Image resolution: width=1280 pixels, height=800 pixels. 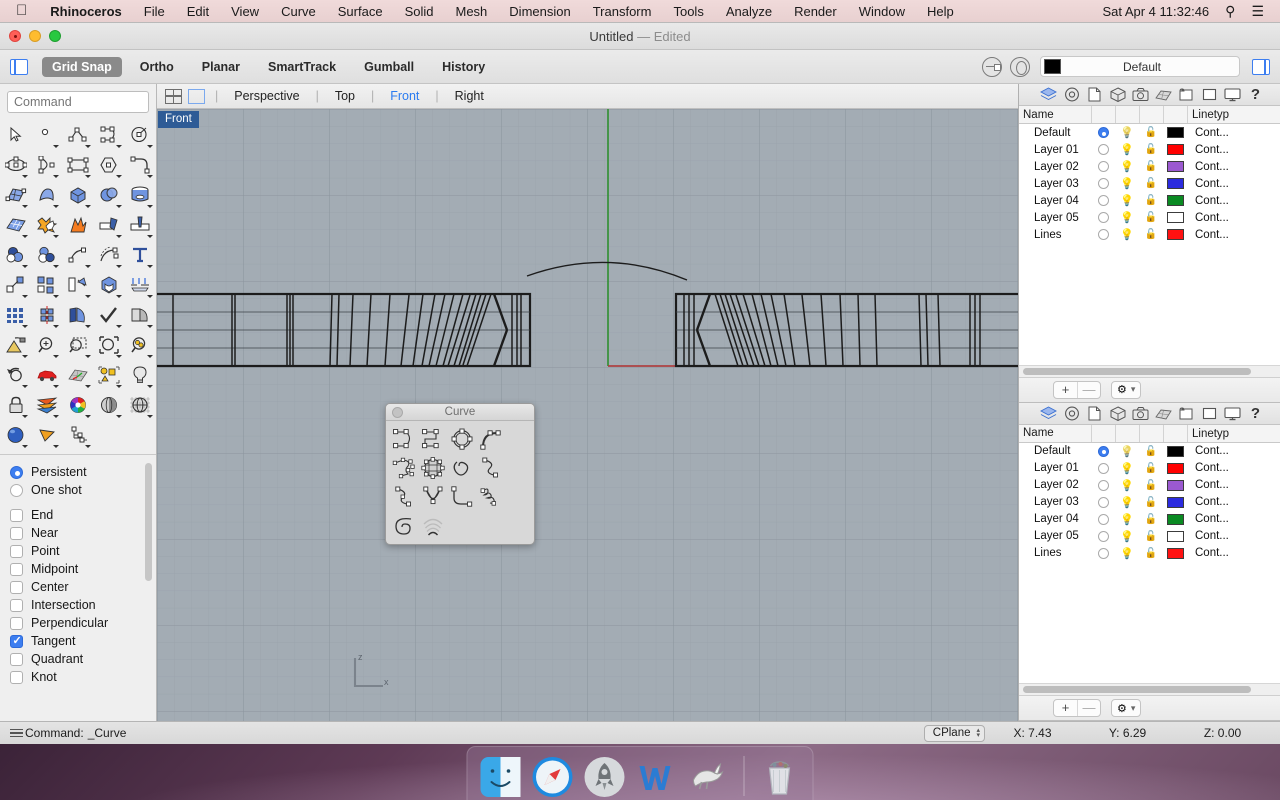 What do you see at coordinates (403, 438) in the screenshot?
I see `control-point-curve-icon` at bounding box center [403, 438].